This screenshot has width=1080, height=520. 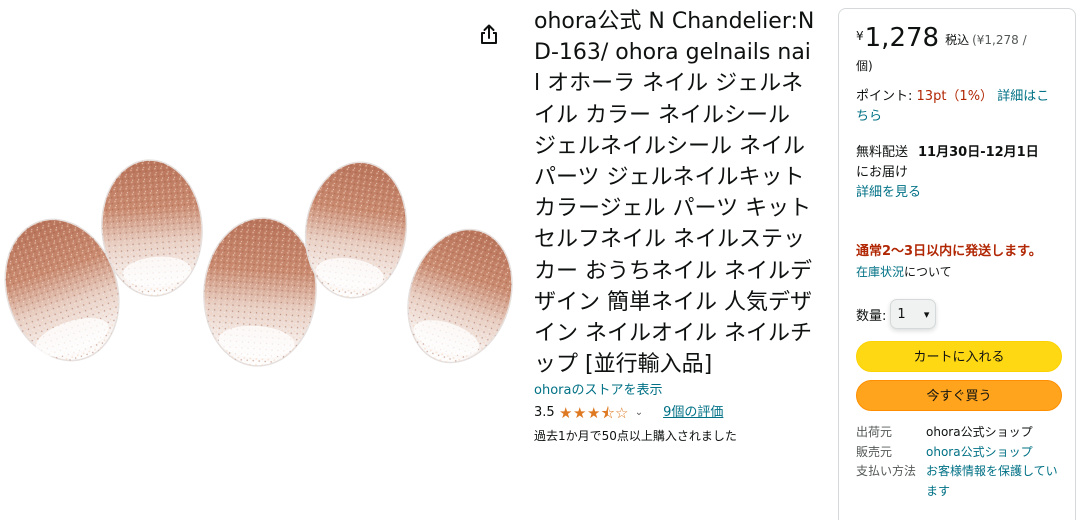 What do you see at coordinates (874, 451) in the screenshot?
I see `seller-key: 販売元` at bounding box center [874, 451].